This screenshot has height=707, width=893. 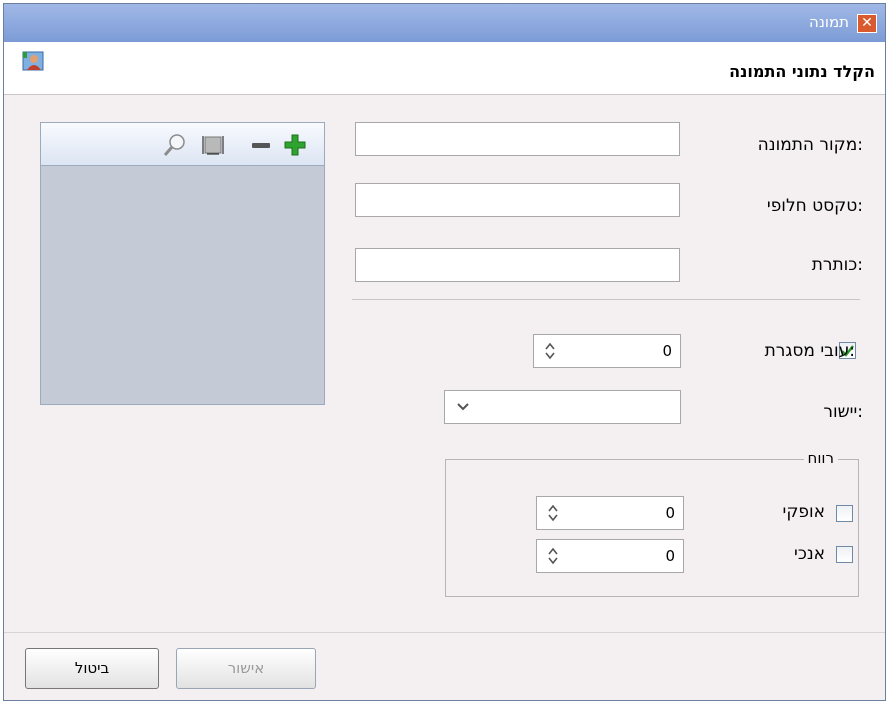 What do you see at coordinates (606, 299) in the screenshot?
I see `divider` at bounding box center [606, 299].